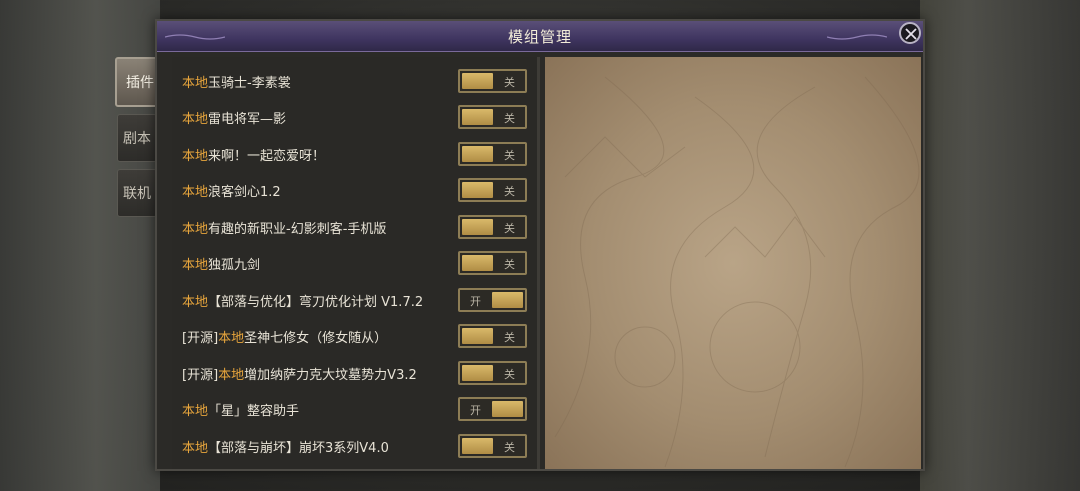 The image size is (1080, 491). What do you see at coordinates (254, 411) in the screenshot?
I see `mod-name: 「星」整容助手` at bounding box center [254, 411].